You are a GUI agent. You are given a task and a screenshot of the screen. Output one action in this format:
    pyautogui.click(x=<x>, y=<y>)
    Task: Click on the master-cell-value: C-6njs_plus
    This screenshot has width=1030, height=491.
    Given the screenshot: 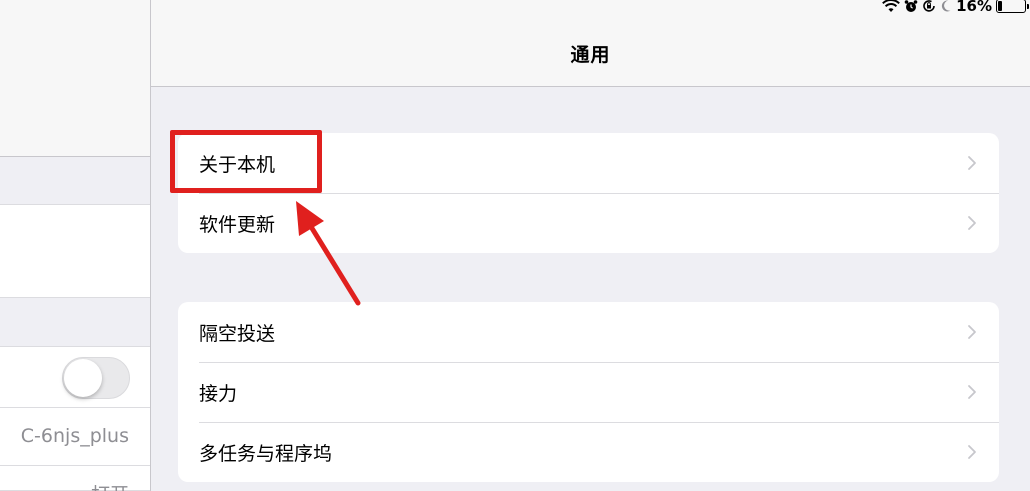 What is the action you would take?
    pyautogui.click(x=74, y=436)
    